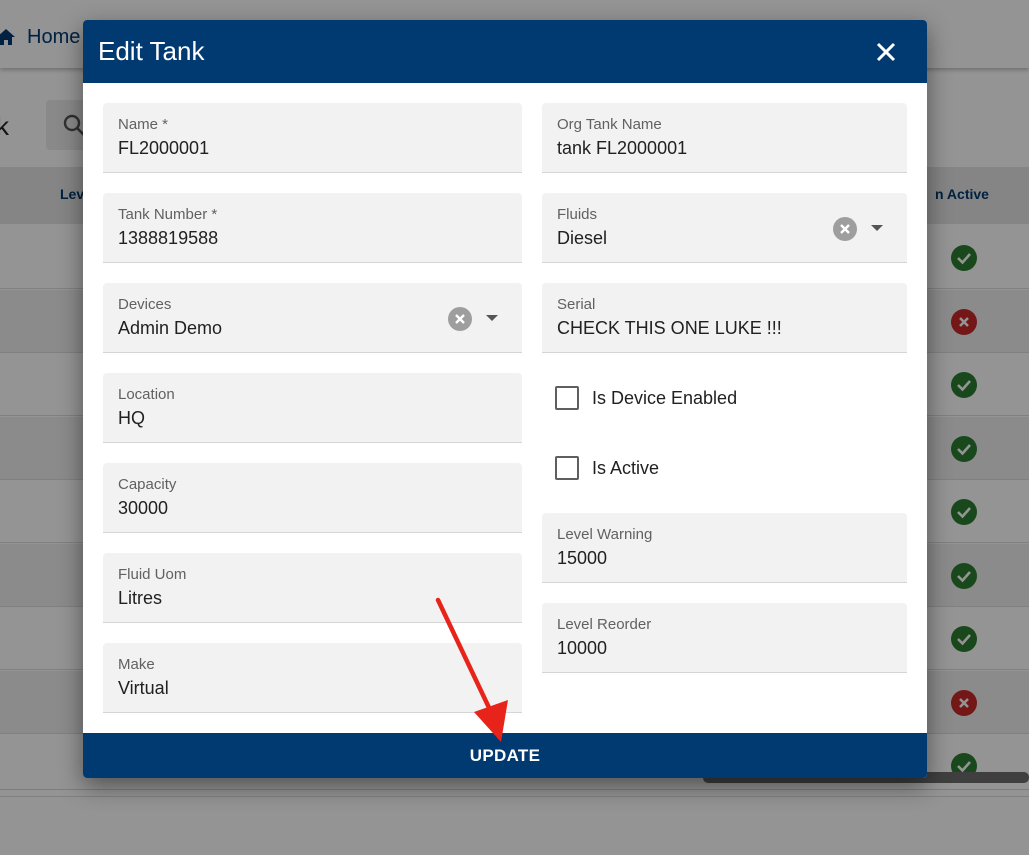  Describe the element at coordinates (147, 484) in the screenshot. I see `capacity-label: Capacity` at that location.